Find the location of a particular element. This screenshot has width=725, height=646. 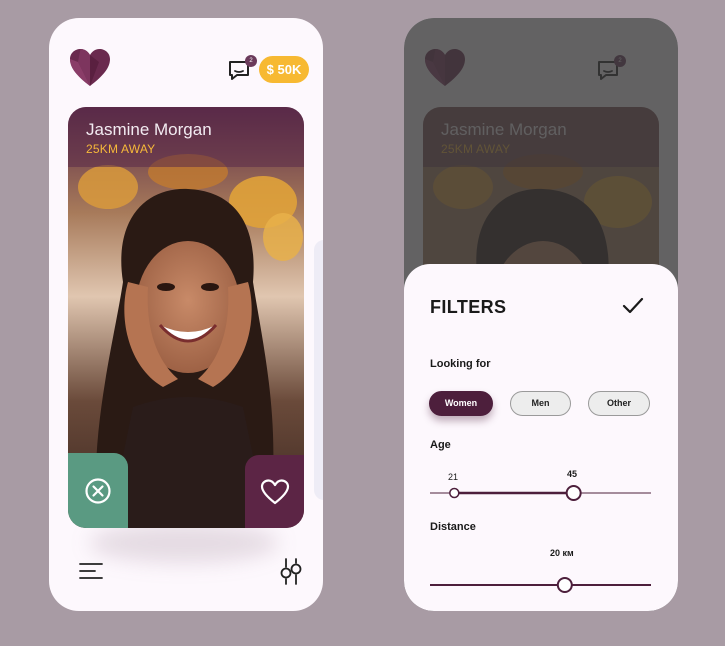

distance-handle is located at coordinates (564, 585).